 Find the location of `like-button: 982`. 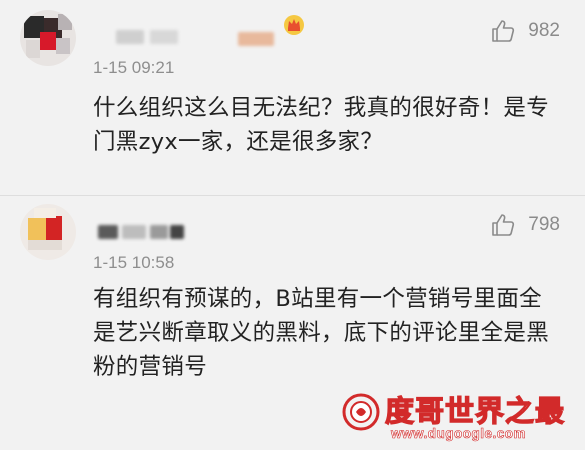

like-button: 982 is located at coordinates (525, 31).